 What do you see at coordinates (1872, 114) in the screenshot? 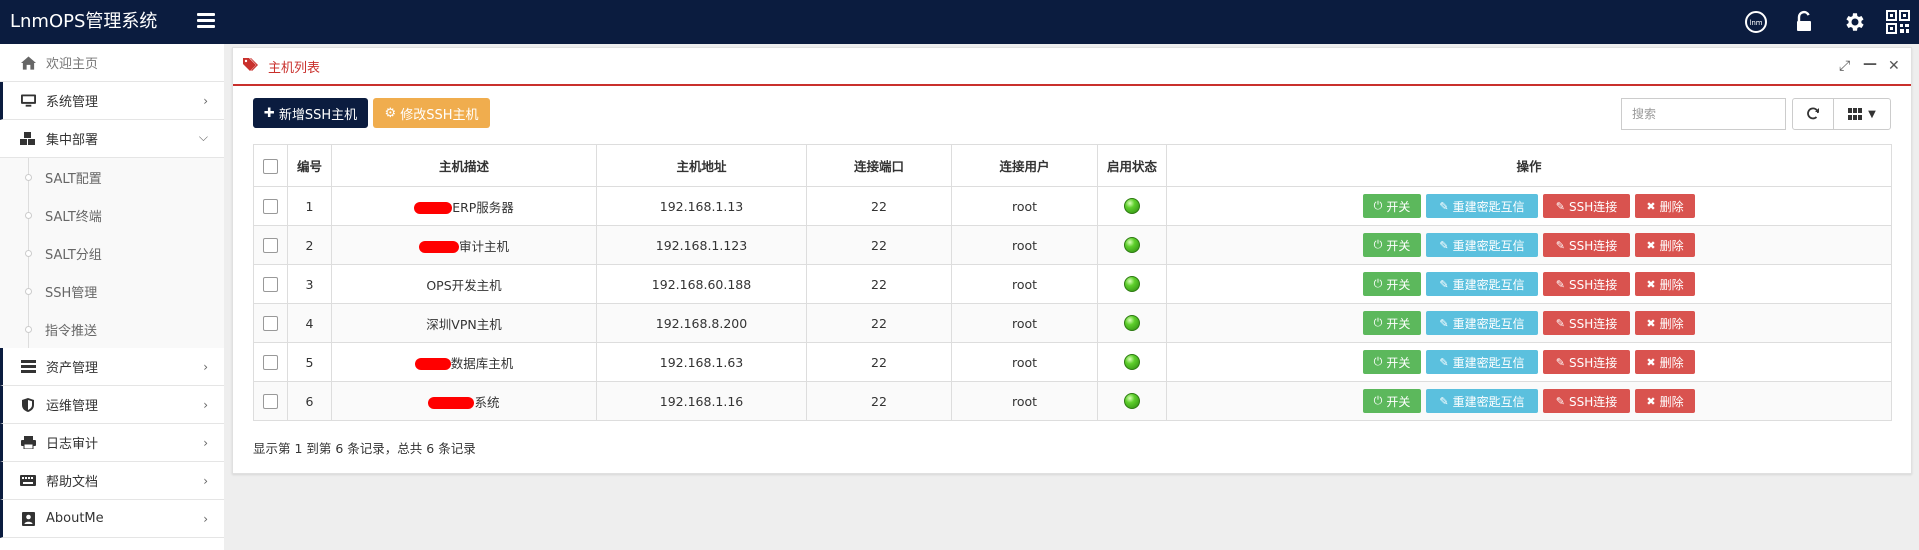
I see `caret-down-icon: ▼` at bounding box center [1872, 114].